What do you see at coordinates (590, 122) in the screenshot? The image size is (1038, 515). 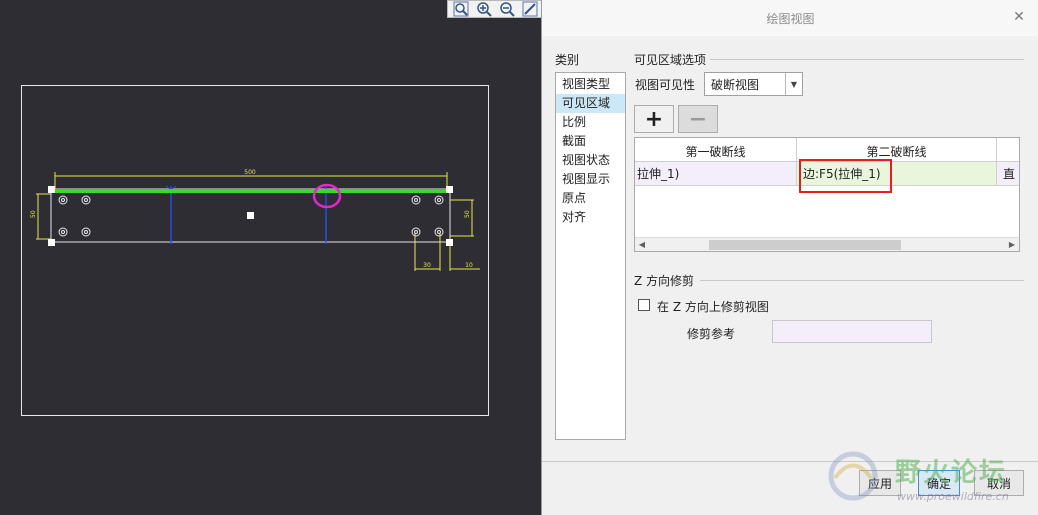 I see `category-item: 比例` at bounding box center [590, 122].